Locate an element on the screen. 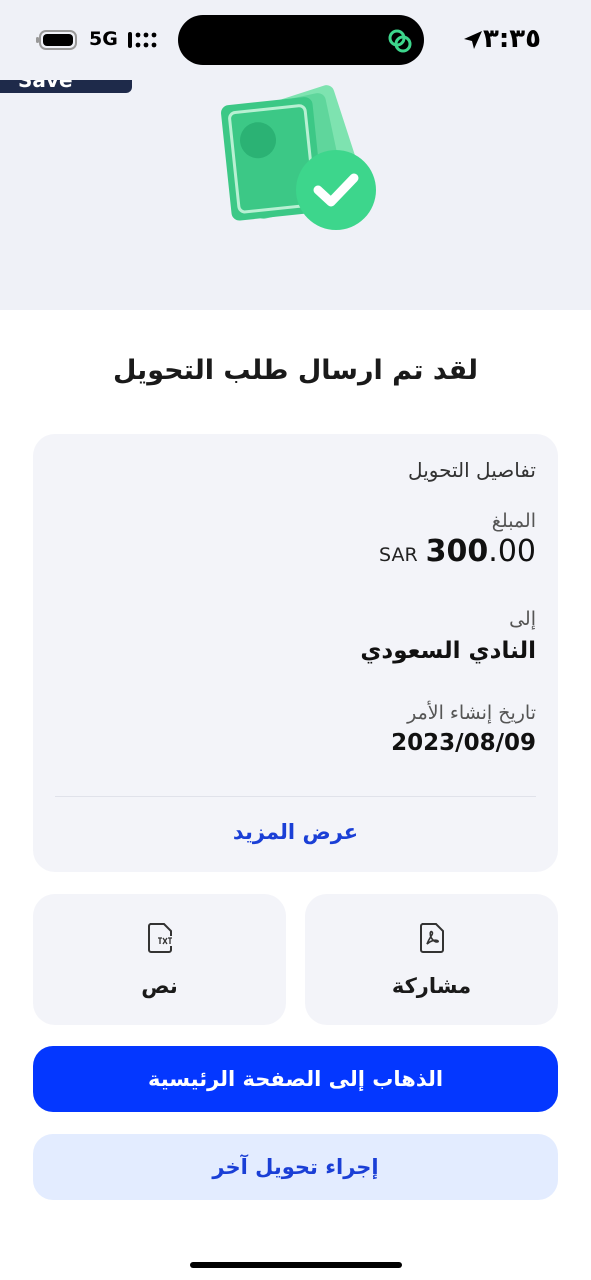  battery-icon is located at coordinates (56, 40).